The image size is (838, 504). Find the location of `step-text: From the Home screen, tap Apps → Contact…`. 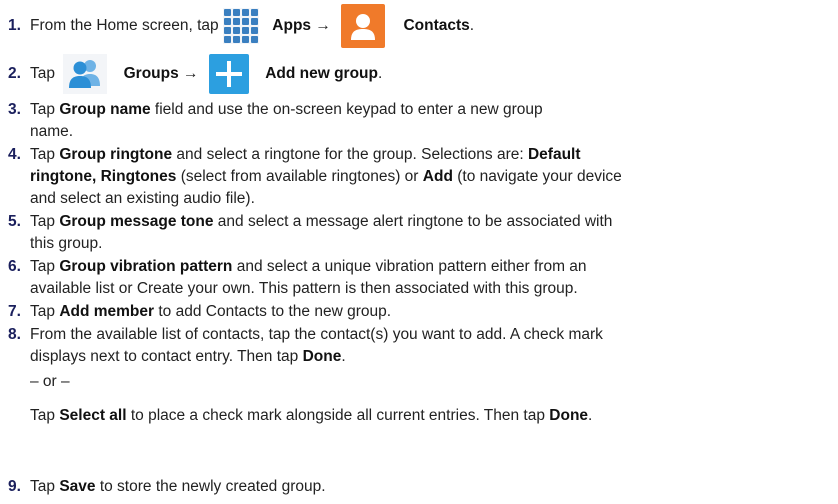

step-text: From the Home screen, tap Apps → Contact… is located at coordinates (252, 26).